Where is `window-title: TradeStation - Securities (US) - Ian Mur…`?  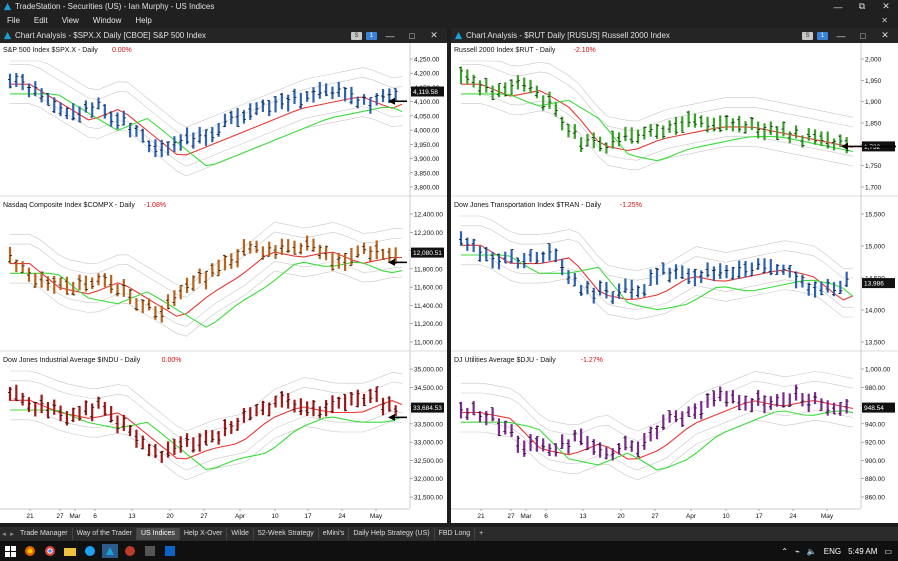
window-title: TradeStation - Securities (US) - Ian Mur… is located at coordinates (115, 6).